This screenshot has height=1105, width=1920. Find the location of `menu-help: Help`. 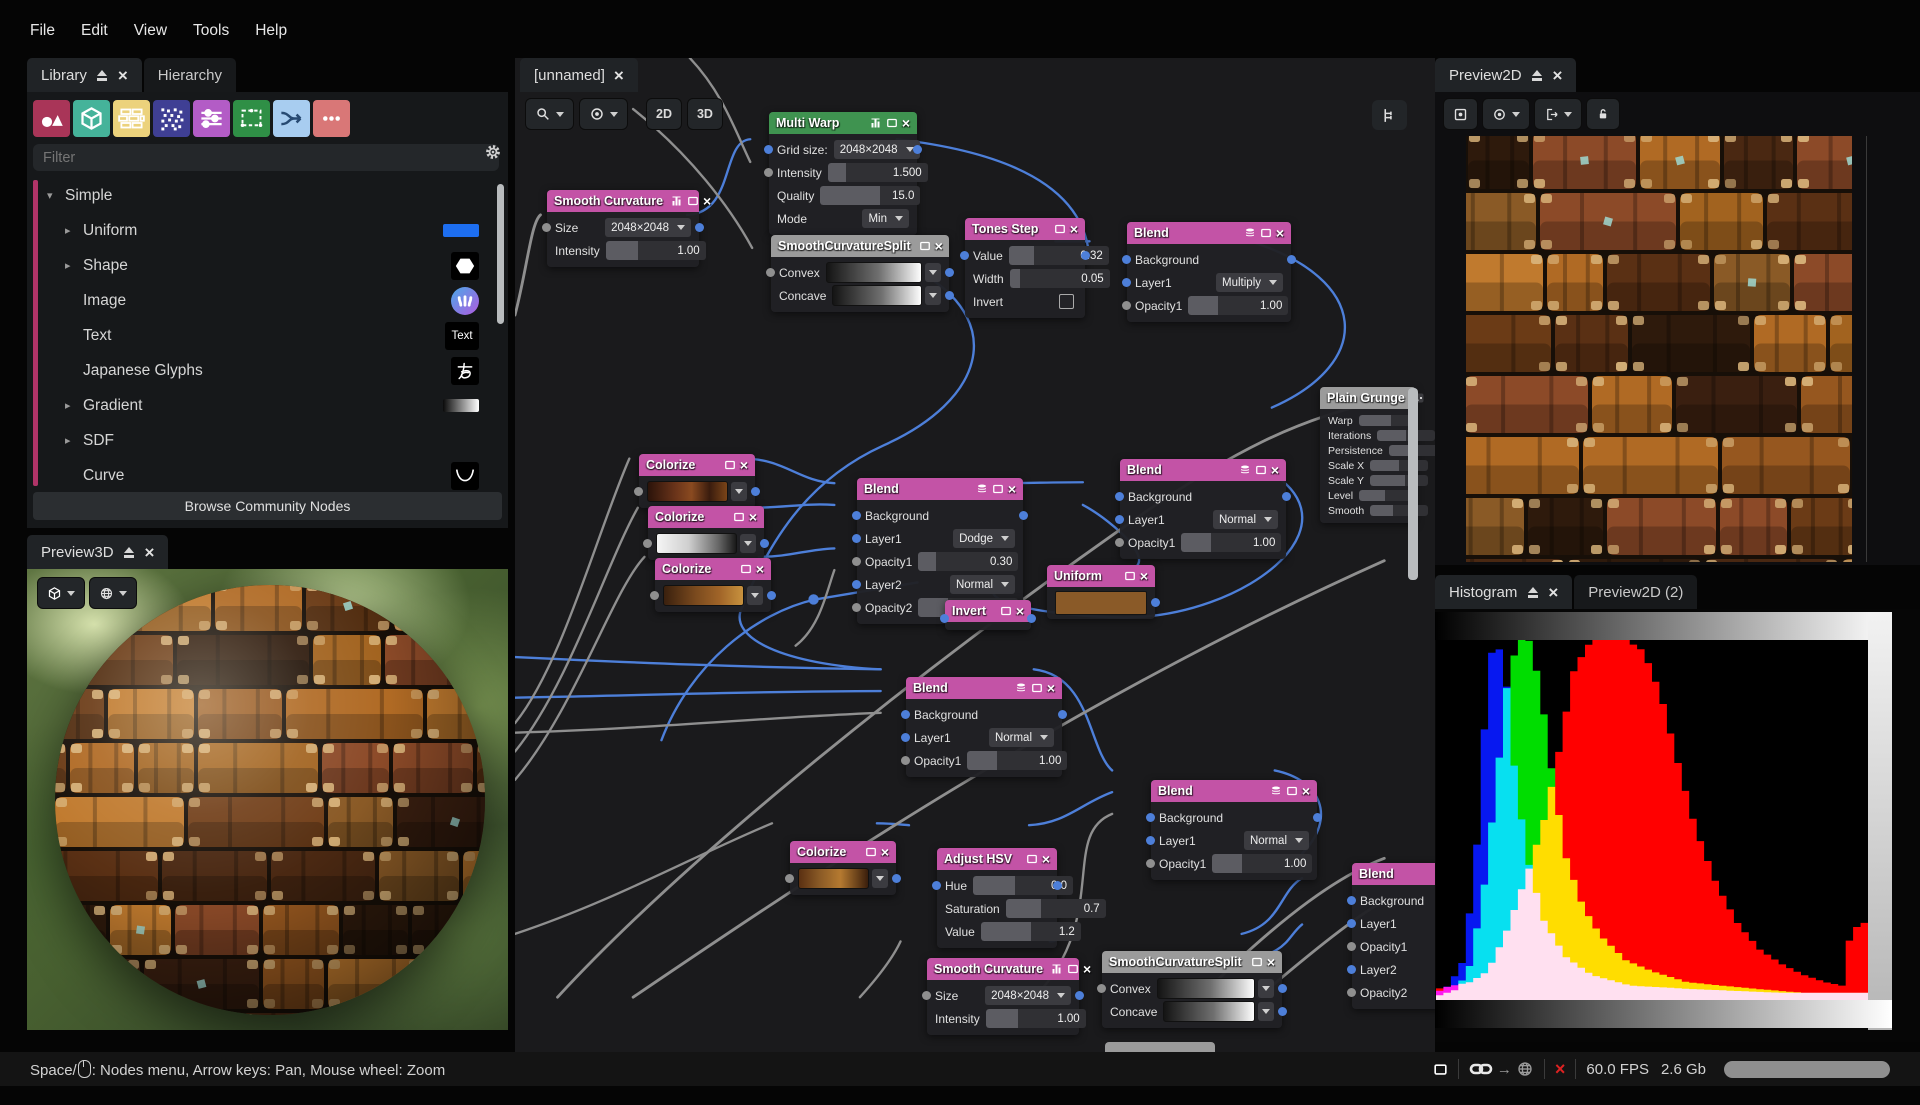

menu-help: Help is located at coordinates (271, 31).